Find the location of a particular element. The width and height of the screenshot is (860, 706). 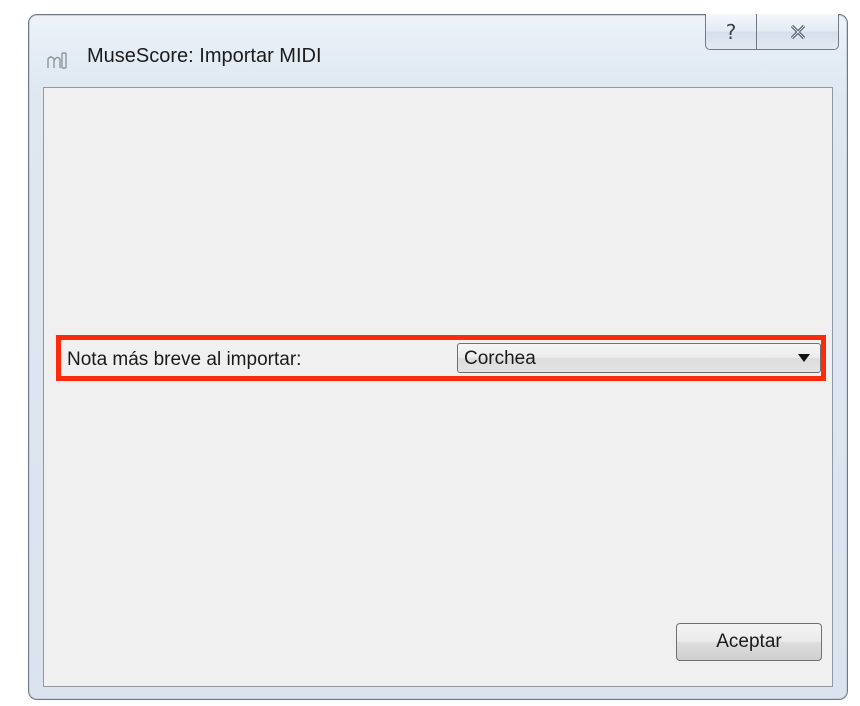

shortest-note-select: Corchea is located at coordinates (639, 358).